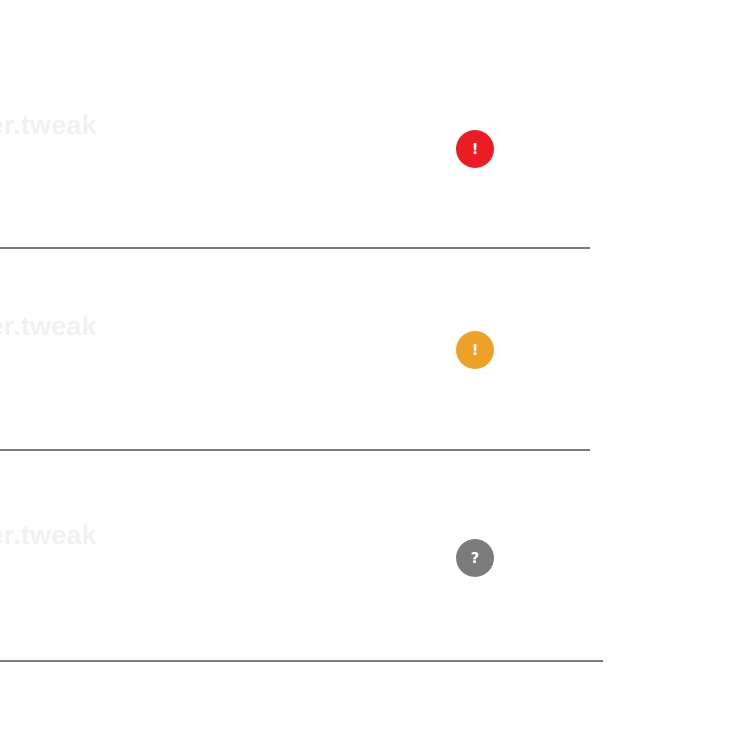  What do you see at coordinates (301, 661) in the screenshot?
I see `row-divider` at bounding box center [301, 661].